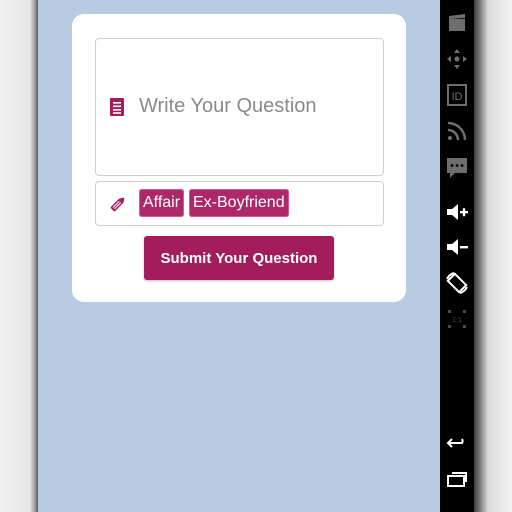  I want to click on document-icon, so click(117, 107).